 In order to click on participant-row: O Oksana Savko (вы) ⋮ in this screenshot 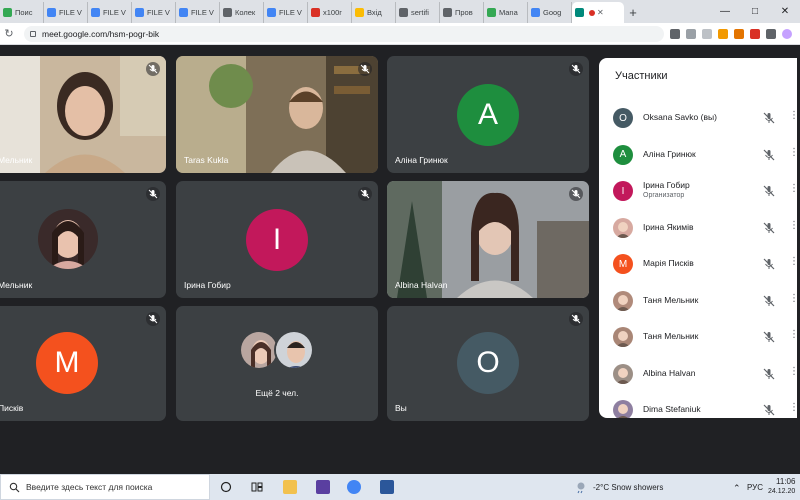, I will do `click(698, 118)`.